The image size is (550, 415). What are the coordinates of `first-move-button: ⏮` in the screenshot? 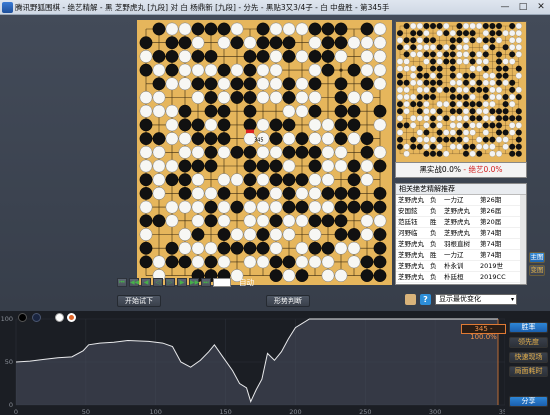 It's located at (122, 282).